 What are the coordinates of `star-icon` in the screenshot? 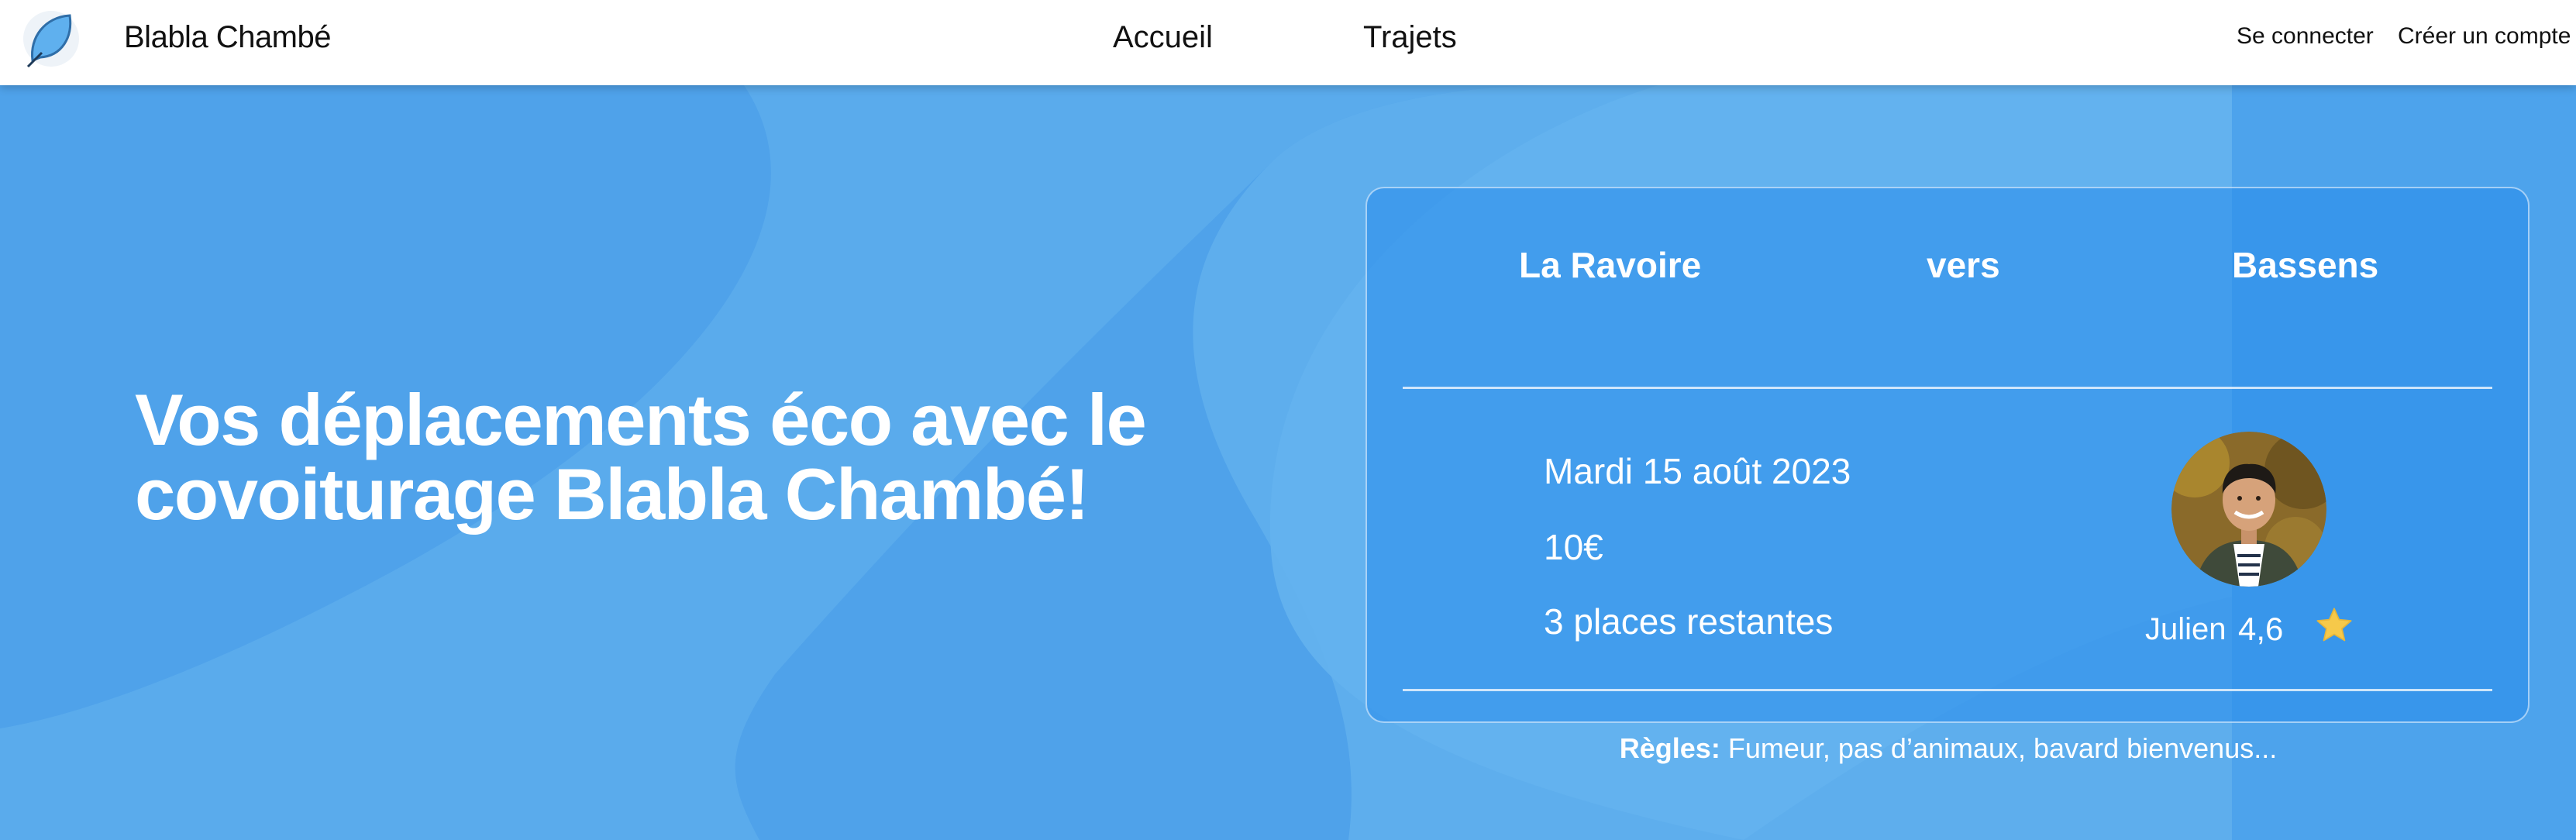 It's located at (2334, 625).